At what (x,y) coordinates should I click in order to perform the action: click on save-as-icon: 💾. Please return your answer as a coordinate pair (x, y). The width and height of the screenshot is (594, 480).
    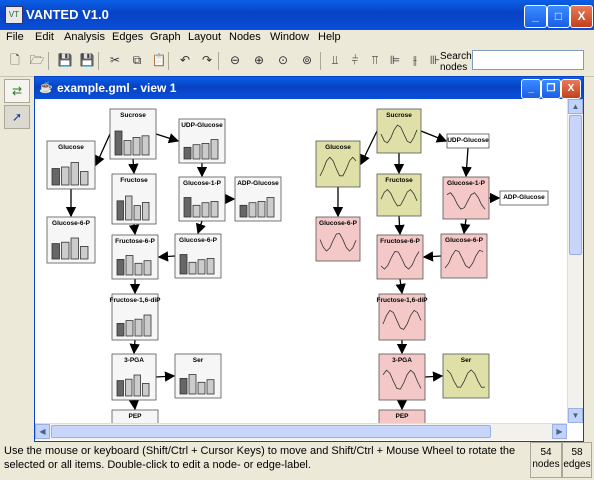
    Looking at the image, I should click on (87, 60).